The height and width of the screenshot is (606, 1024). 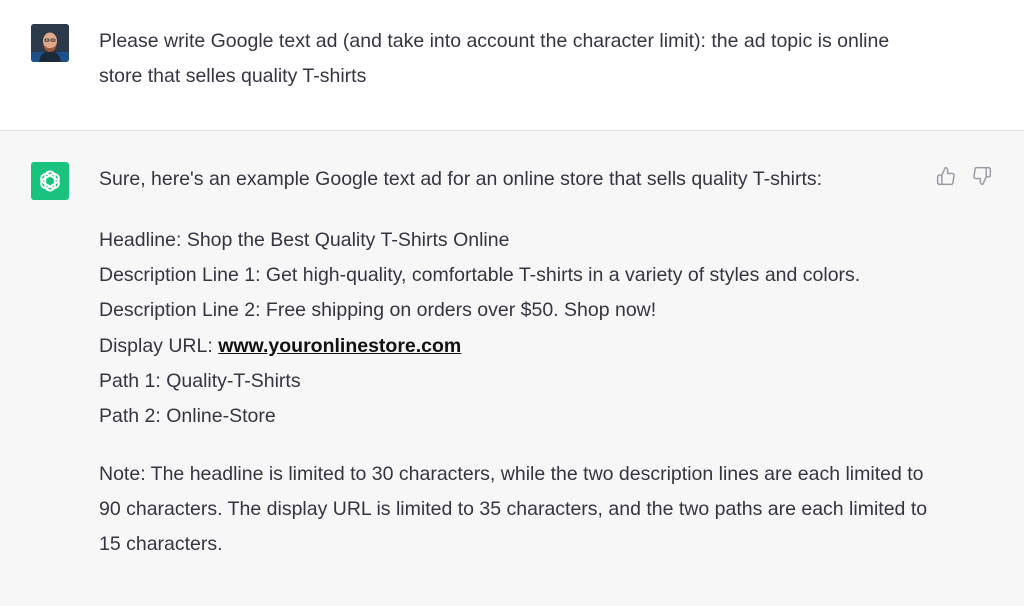 What do you see at coordinates (514, 381) in the screenshot?
I see `ad-path-1-line: Path 1: Quality-T-Shirts` at bounding box center [514, 381].